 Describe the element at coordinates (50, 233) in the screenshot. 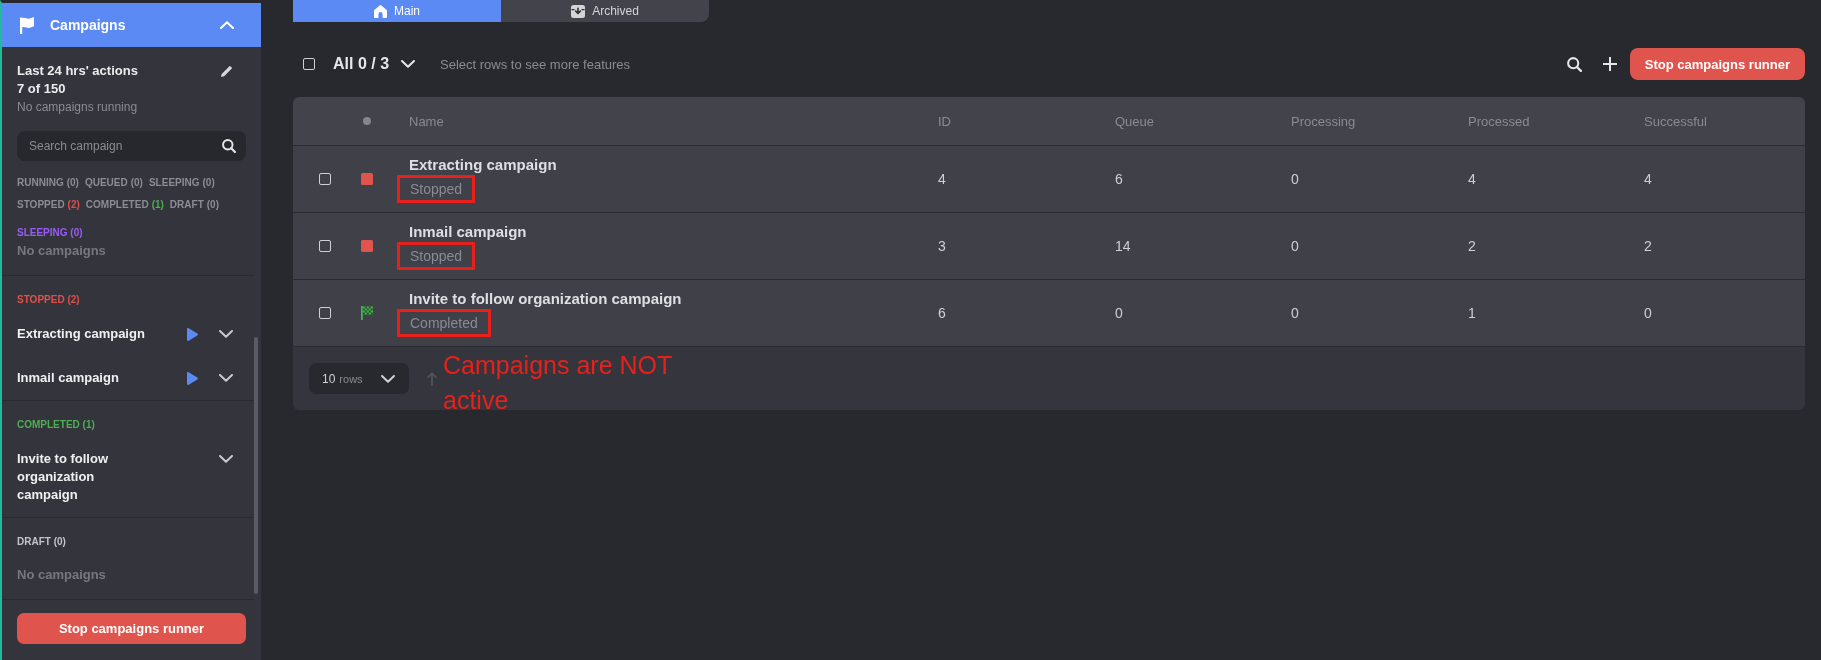

I see `group-heading: SLEEPING (0)` at that location.